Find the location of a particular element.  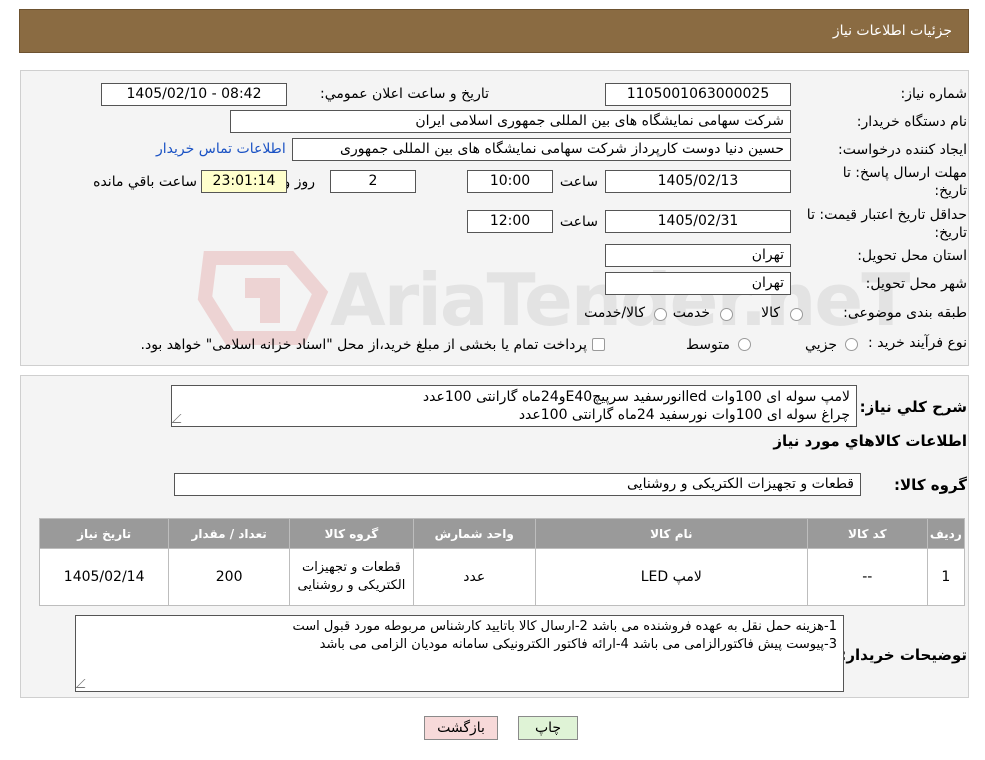

category-radio-service is located at coordinates (726, 314).